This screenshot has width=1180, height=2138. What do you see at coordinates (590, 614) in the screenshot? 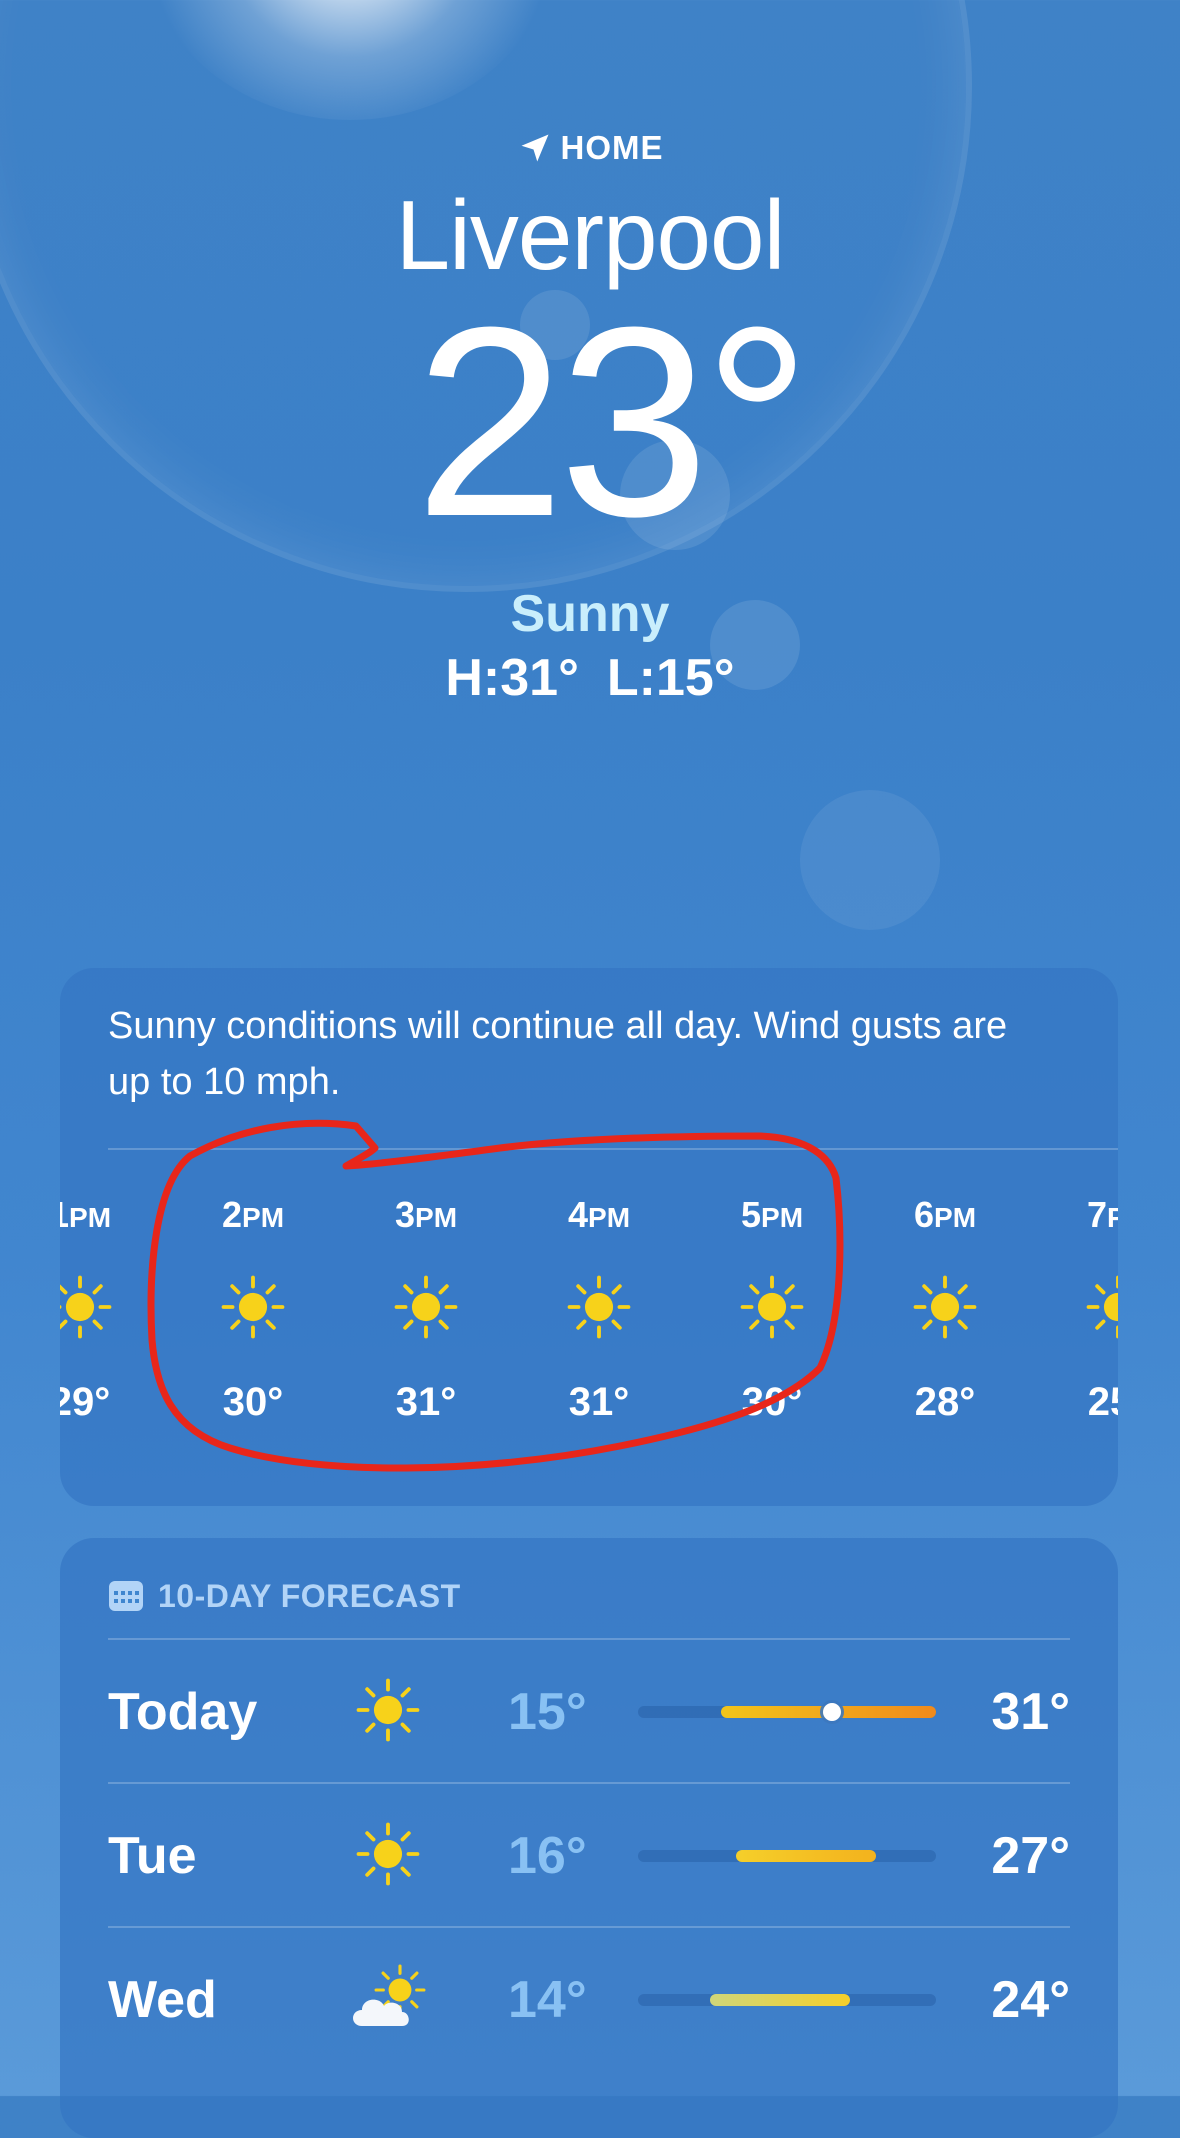
I see `current-condition: Sunny` at bounding box center [590, 614].